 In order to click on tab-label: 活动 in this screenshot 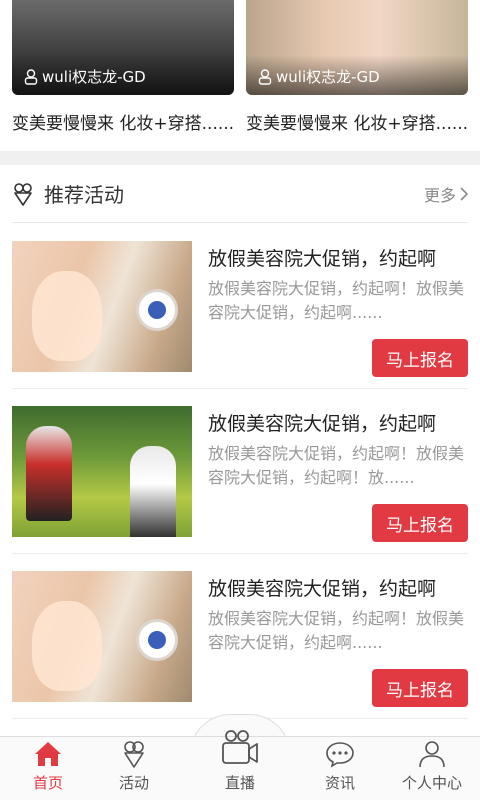, I will do `click(133, 783)`.